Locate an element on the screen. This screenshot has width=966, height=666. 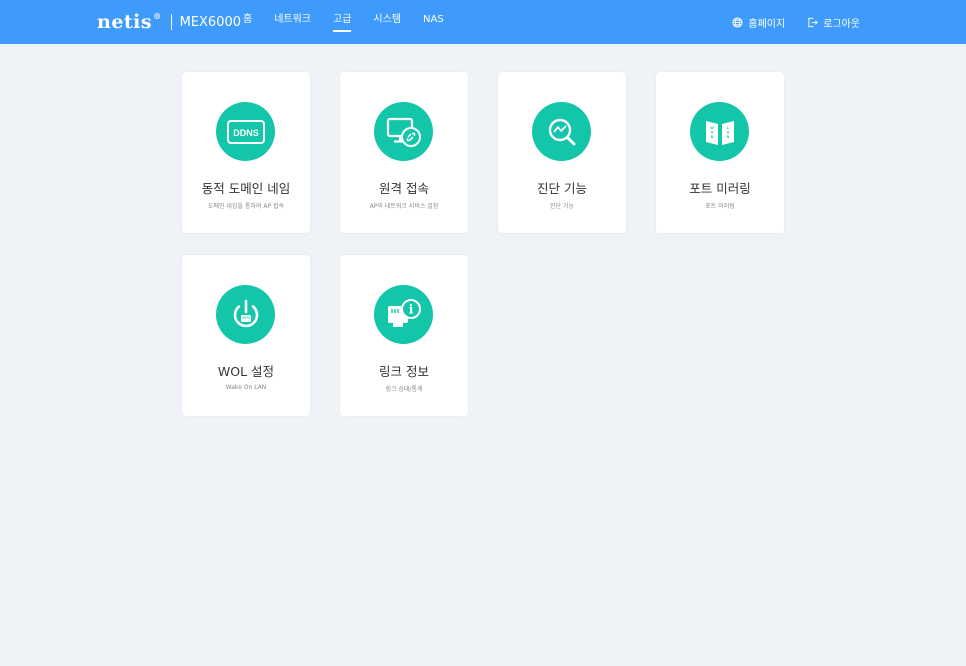
card-wol: WOL 설정 Wake On LAN is located at coordinates (246, 335).